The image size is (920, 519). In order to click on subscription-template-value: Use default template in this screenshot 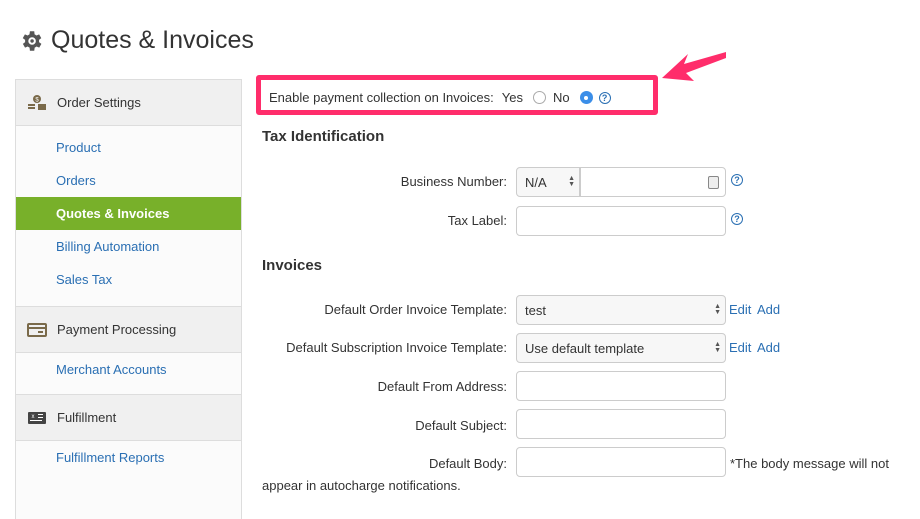, I will do `click(585, 348)`.